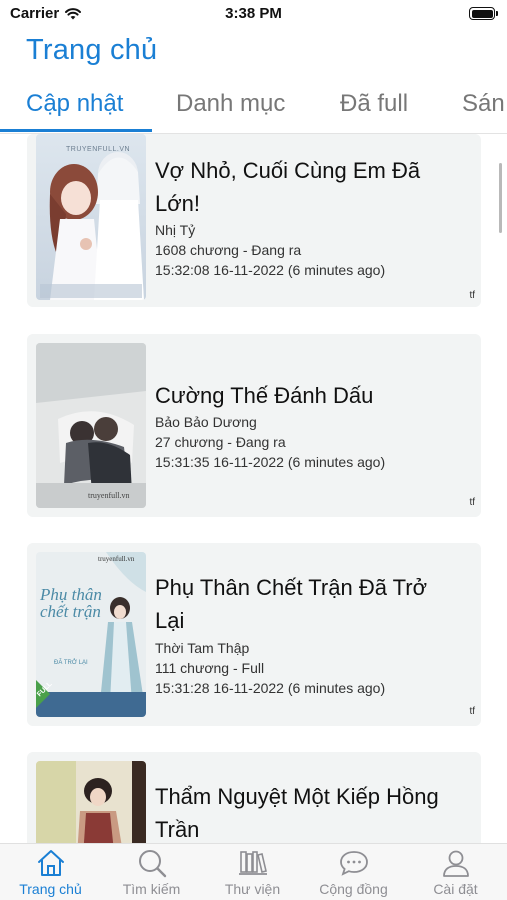 This screenshot has width=507, height=900. I want to click on story-author: Nhị Tỷ, so click(175, 230).